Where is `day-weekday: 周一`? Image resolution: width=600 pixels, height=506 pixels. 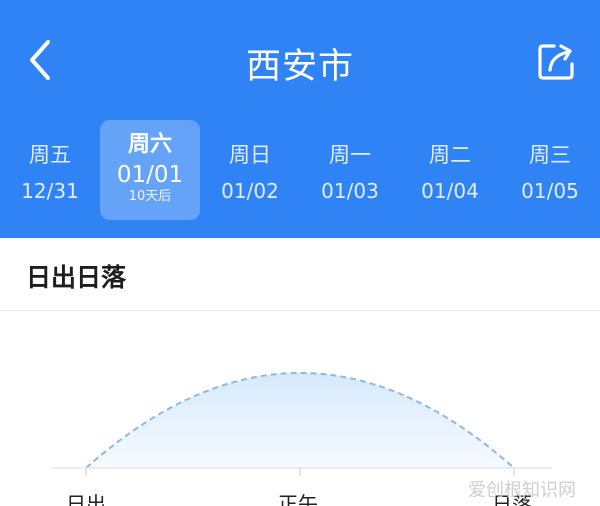 day-weekday: 周一 is located at coordinates (350, 155).